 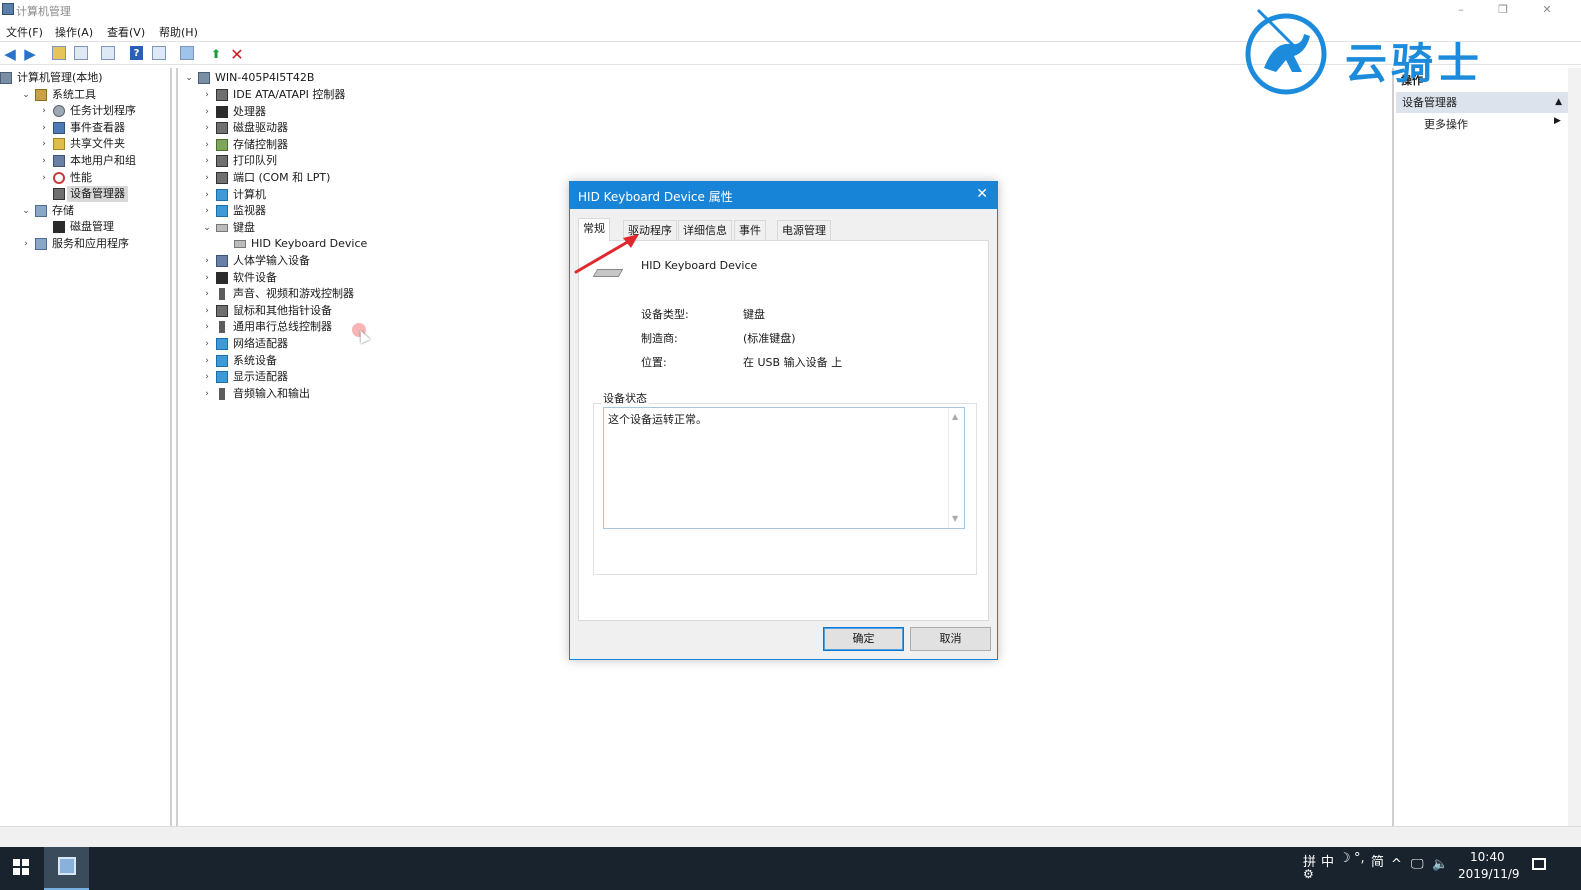 I want to click on system-tools-icon, so click(x=41, y=94).